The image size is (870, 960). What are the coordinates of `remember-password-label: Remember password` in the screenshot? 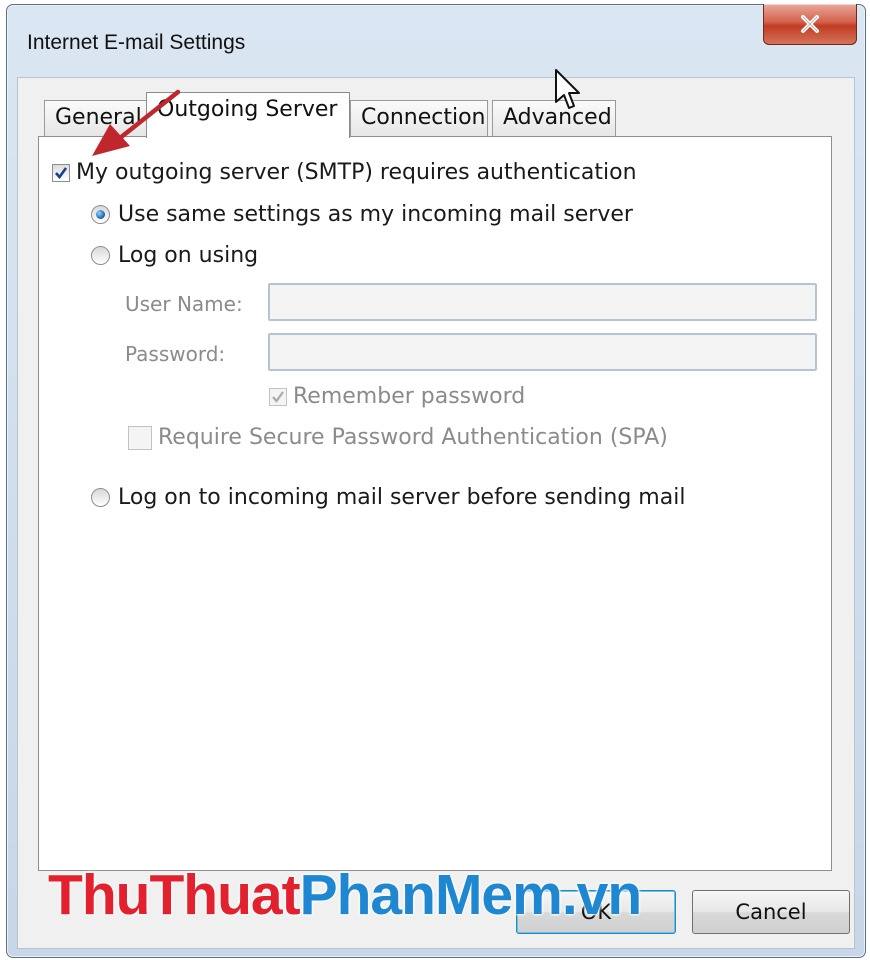 It's located at (409, 396).